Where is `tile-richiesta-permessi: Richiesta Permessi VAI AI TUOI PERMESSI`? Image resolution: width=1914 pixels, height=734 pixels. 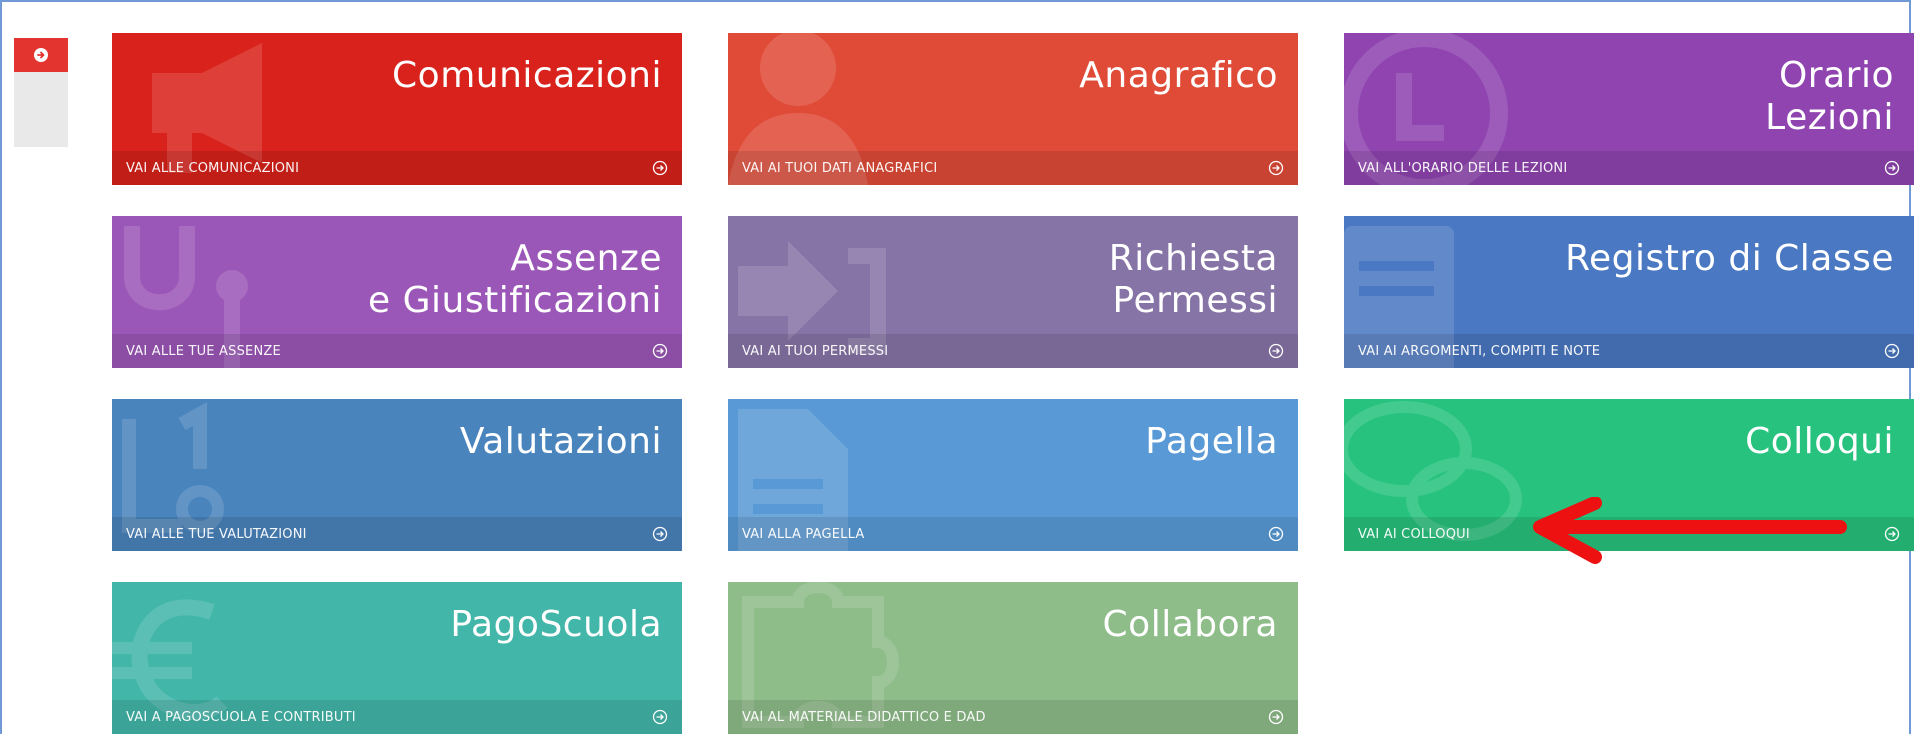 tile-richiesta-permessi: Richiesta Permessi VAI AI TUOI PERMESSI is located at coordinates (1013, 292).